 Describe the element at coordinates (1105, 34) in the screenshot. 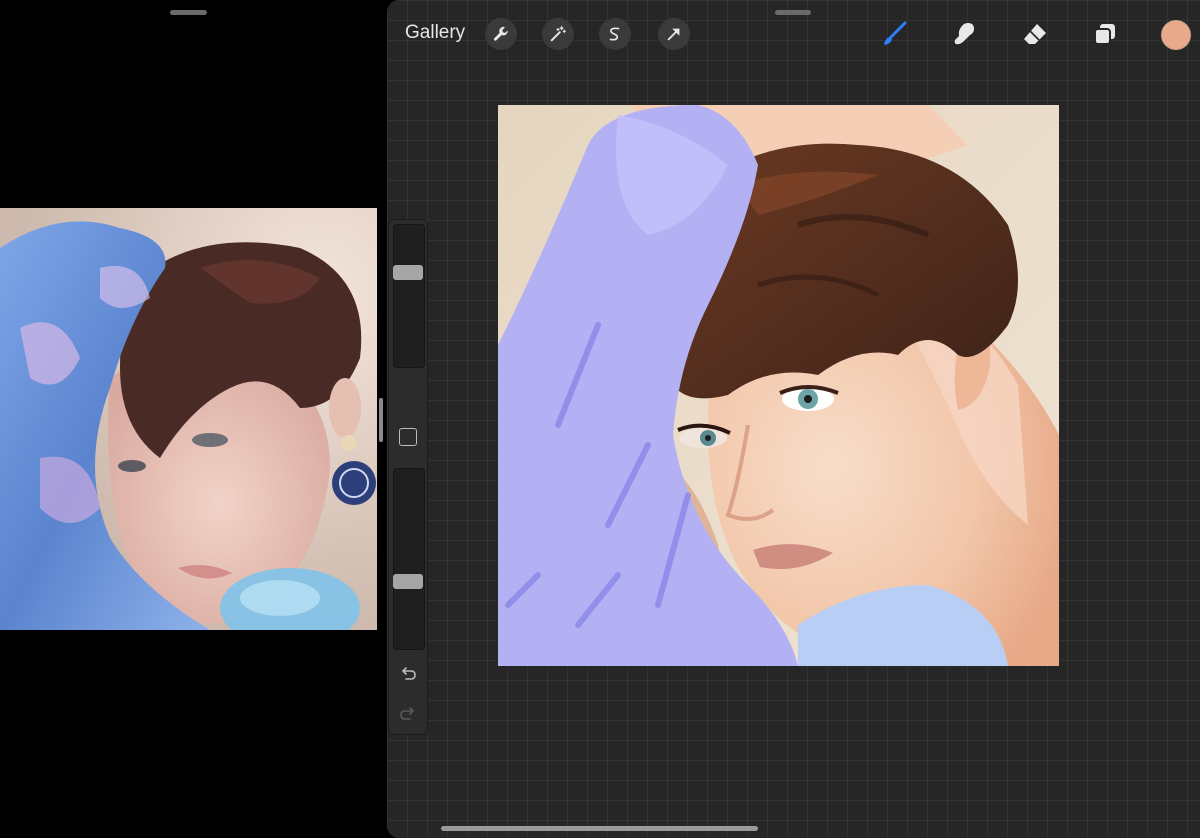

I see `layers-icon` at that location.